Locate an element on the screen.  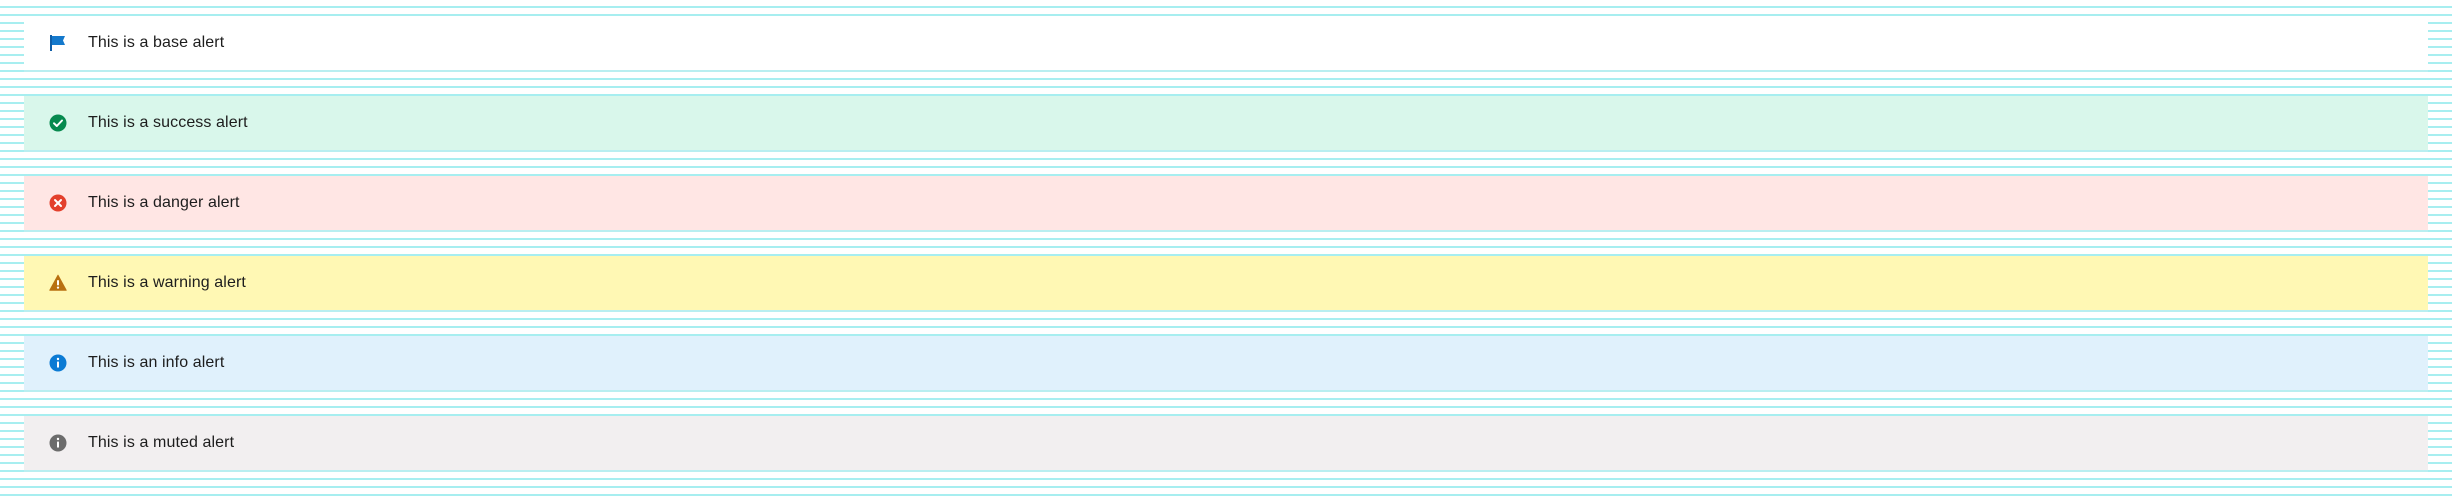
check-circle-icon is located at coordinates (58, 123).